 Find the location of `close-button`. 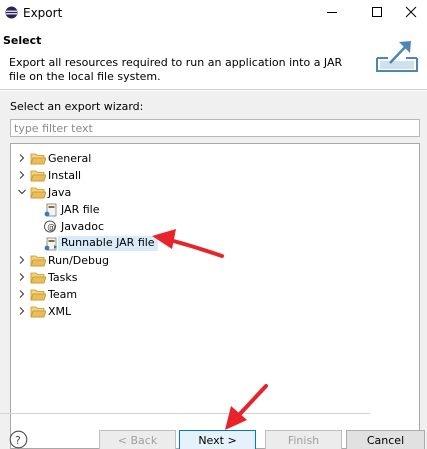

close-button is located at coordinates (411, 13).